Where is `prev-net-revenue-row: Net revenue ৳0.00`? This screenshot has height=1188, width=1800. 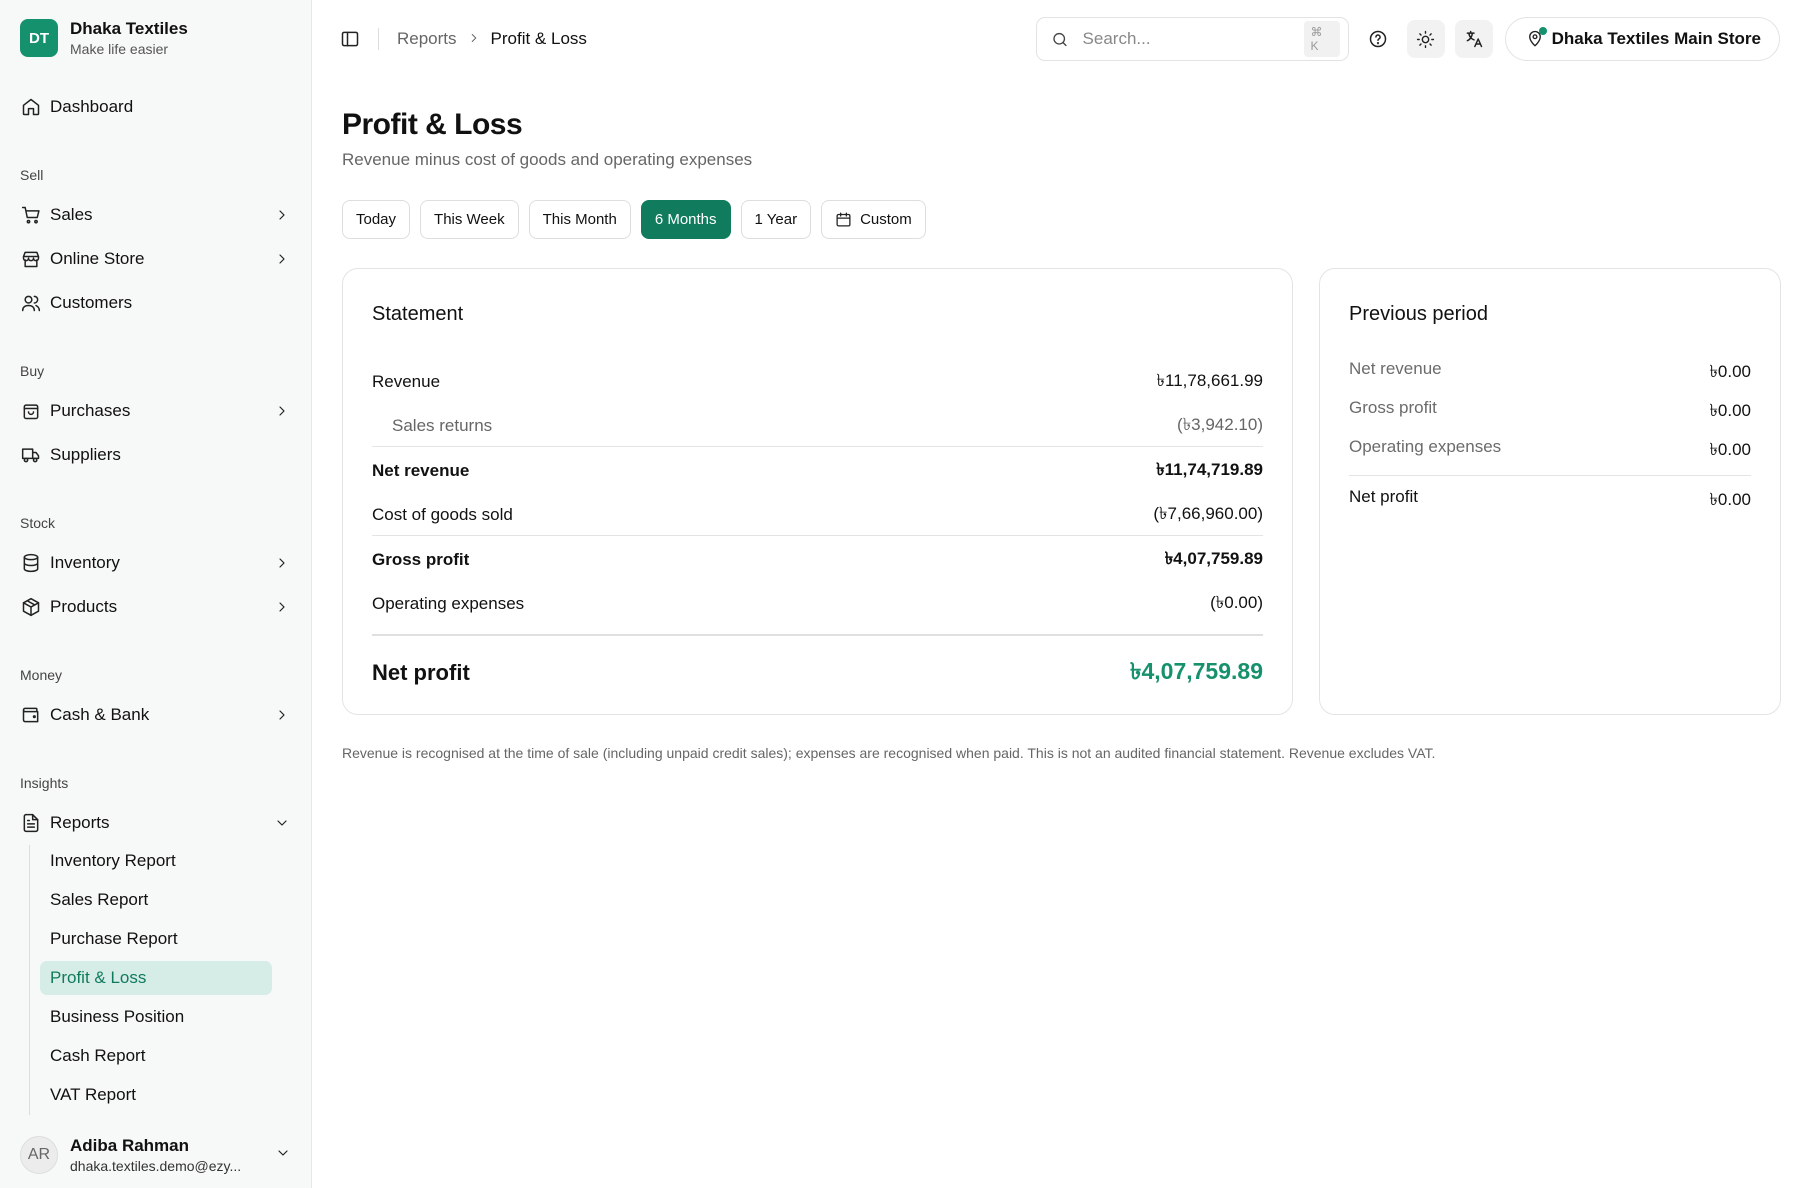
prev-net-revenue-row: Net revenue ৳0.00 is located at coordinates (1550, 373).